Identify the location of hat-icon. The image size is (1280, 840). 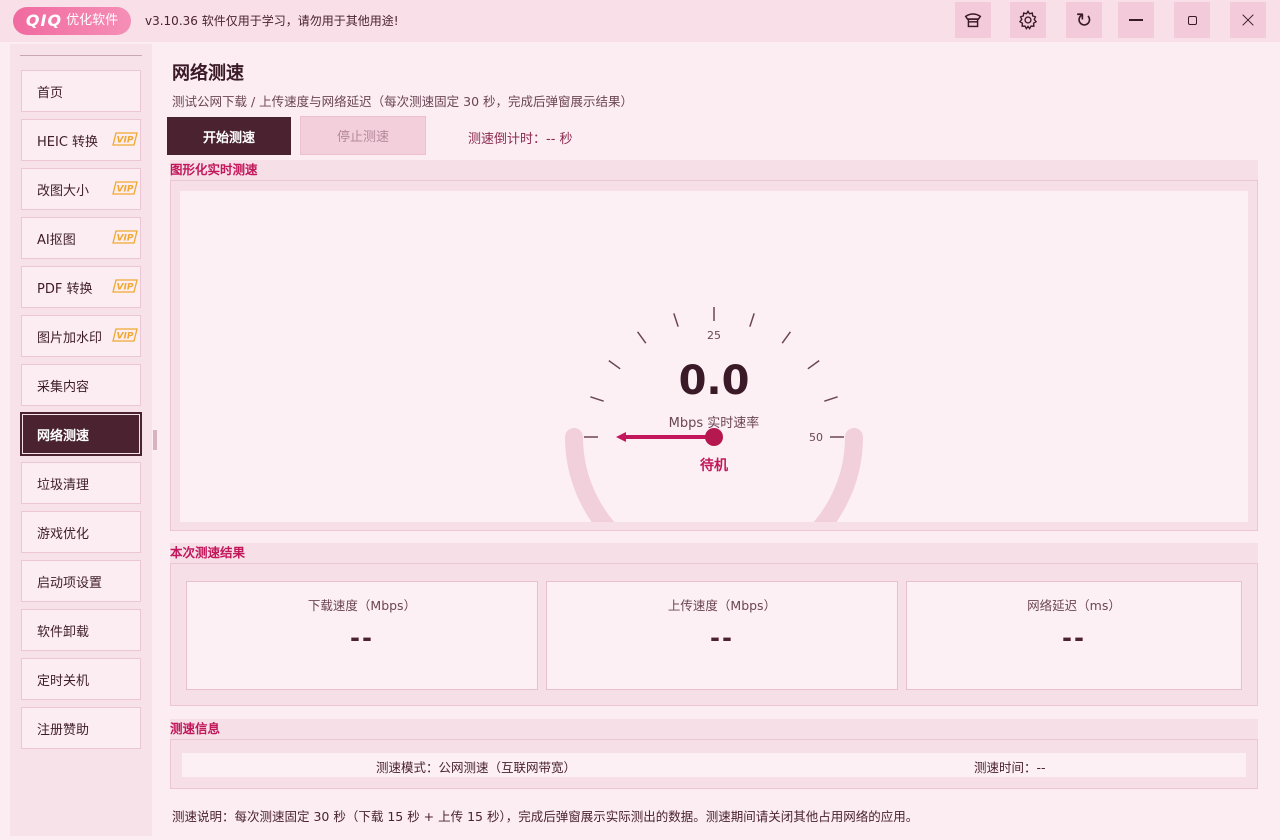
(973, 20).